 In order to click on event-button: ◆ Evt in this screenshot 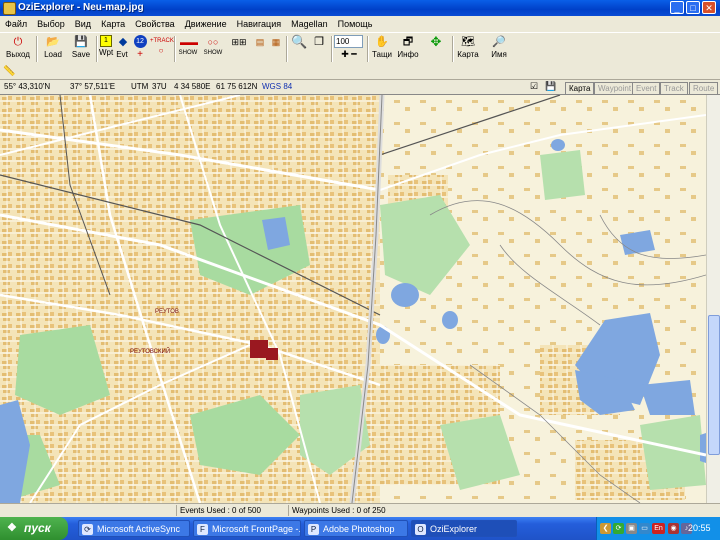, I will do `click(122, 49)`.